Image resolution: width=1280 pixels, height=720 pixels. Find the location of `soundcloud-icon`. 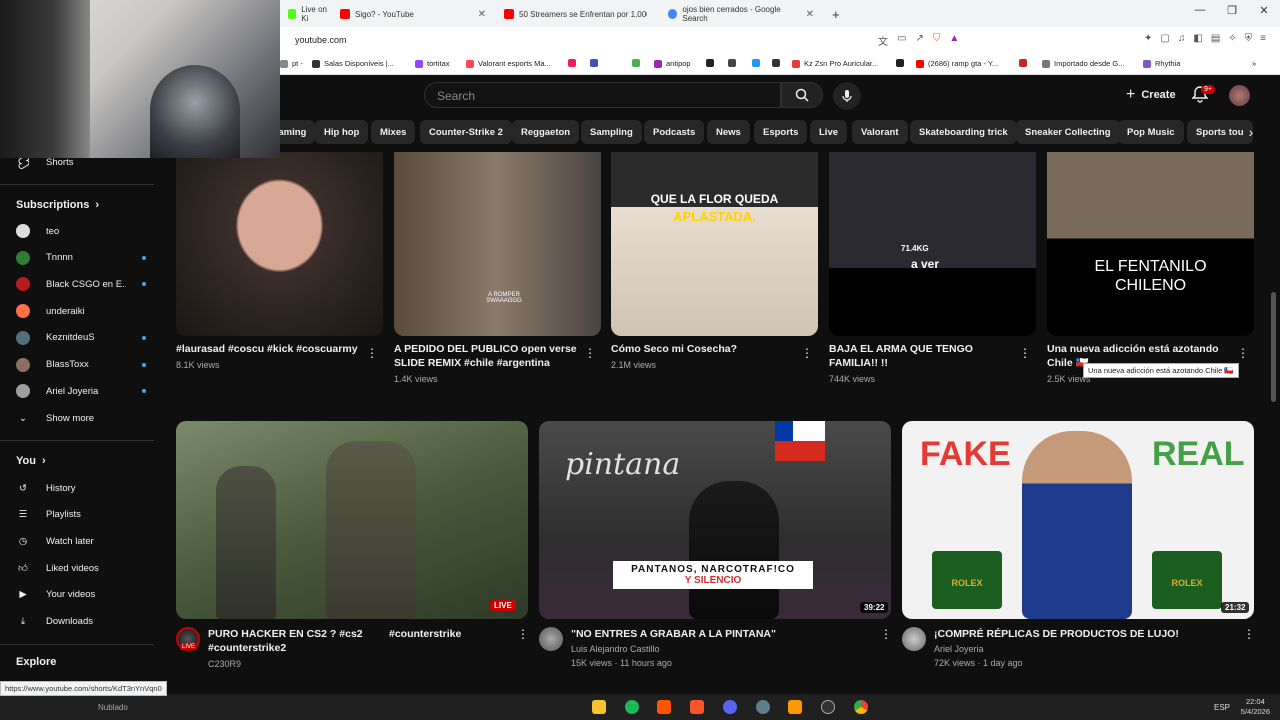

soundcloud-icon is located at coordinates (664, 707).